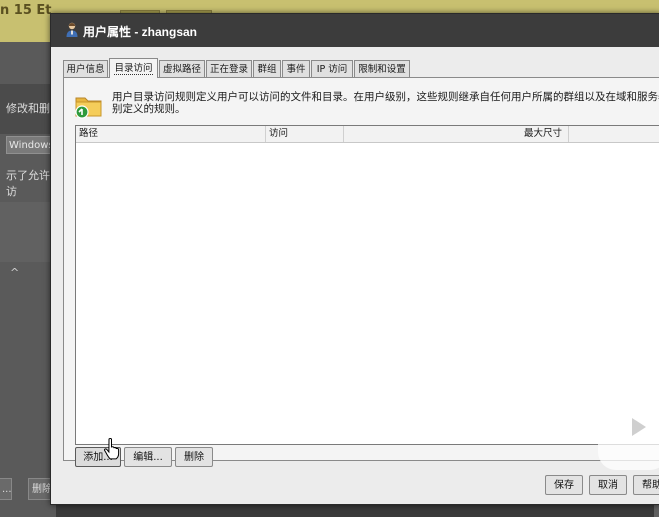  I want to click on tab-ip-access: IP 访问, so click(332, 68).